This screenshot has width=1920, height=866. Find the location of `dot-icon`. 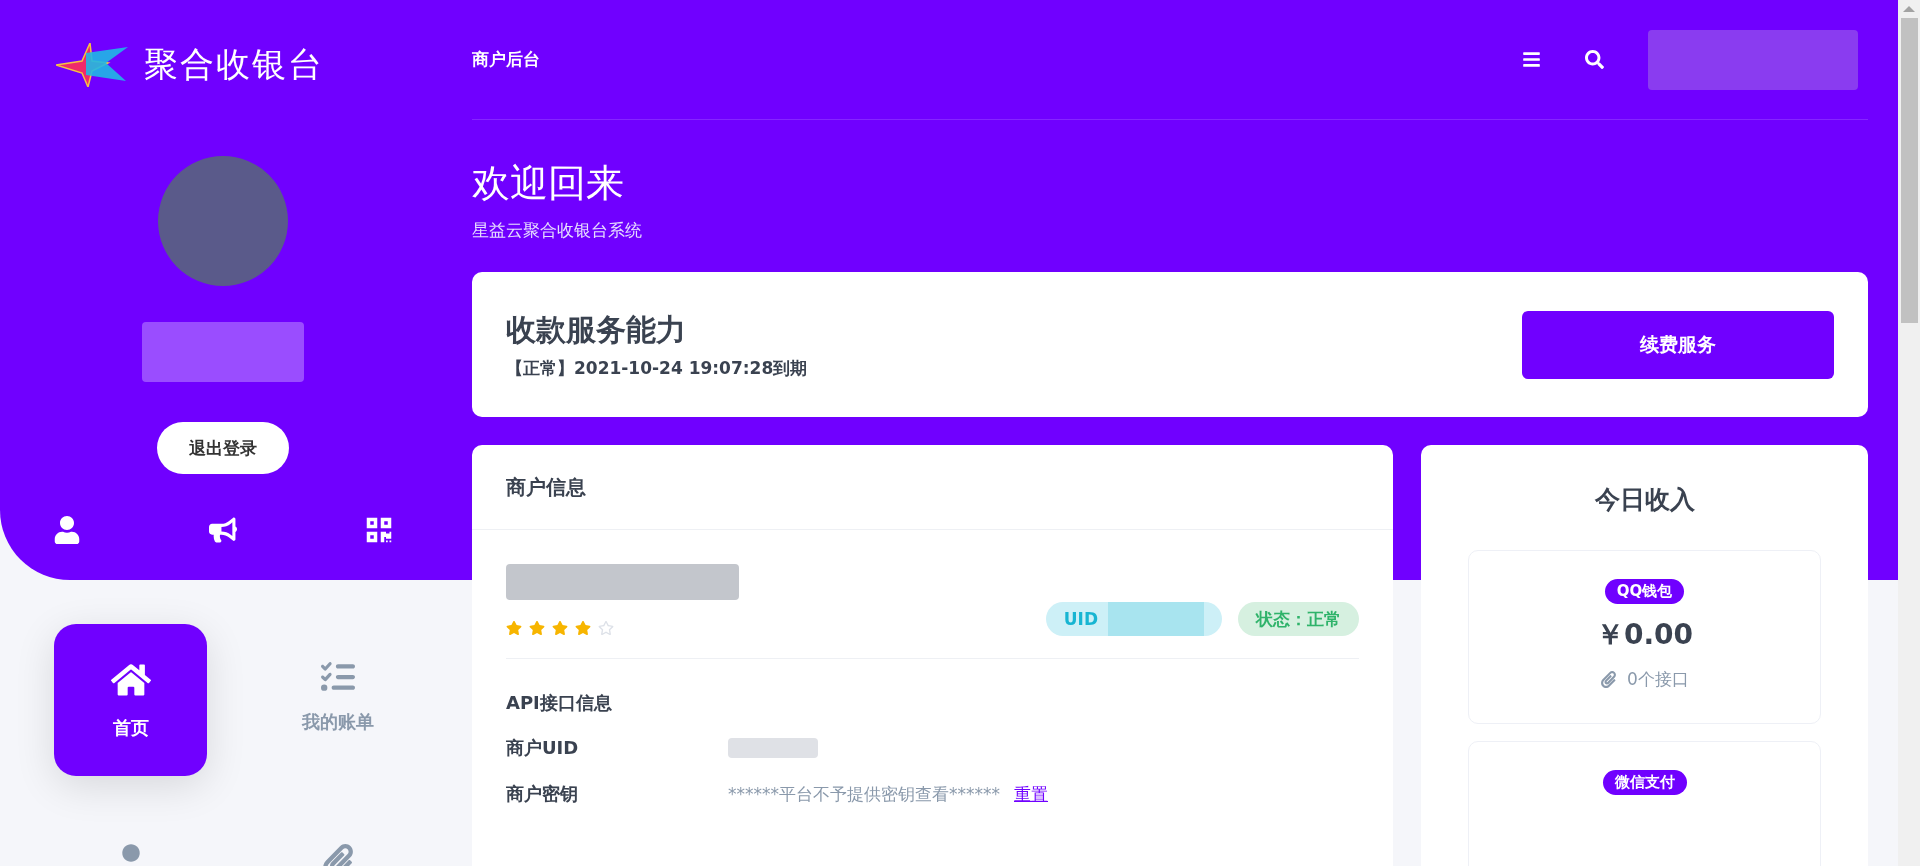

dot-icon is located at coordinates (130, 853).